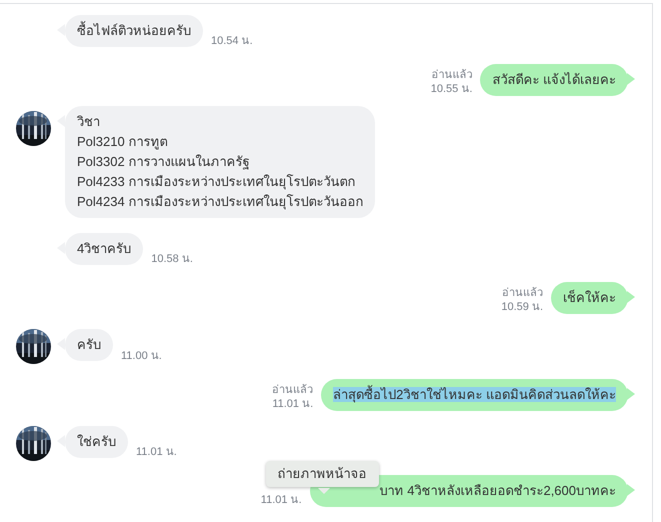 This screenshot has height=522, width=661. What do you see at coordinates (324, 491) in the screenshot?
I see `tooltip-pointer` at bounding box center [324, 491].